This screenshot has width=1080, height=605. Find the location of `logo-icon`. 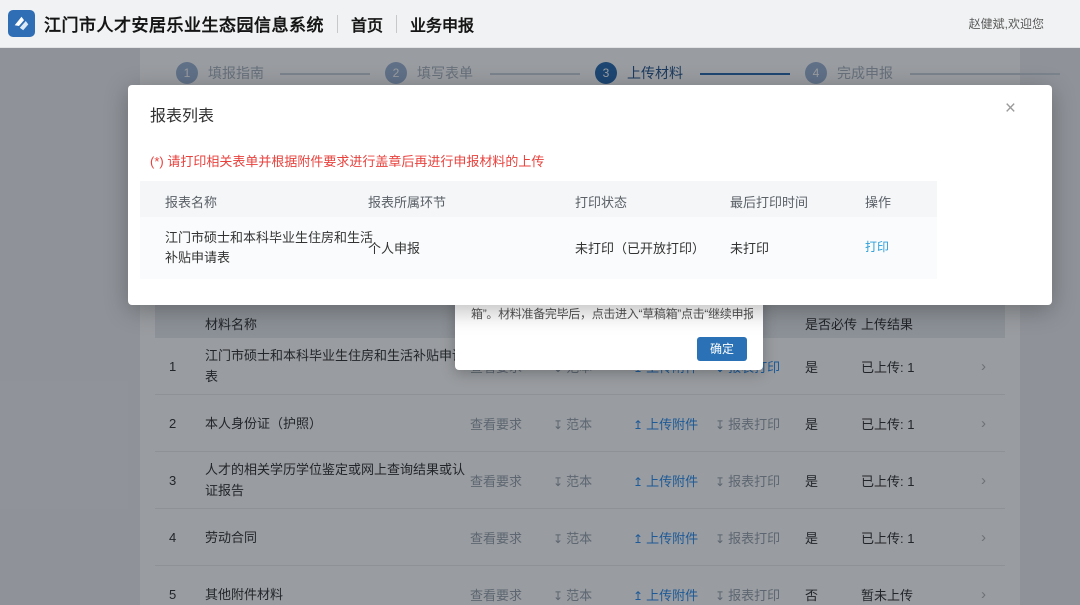

logo-icon is located at coordinates (21, 23).